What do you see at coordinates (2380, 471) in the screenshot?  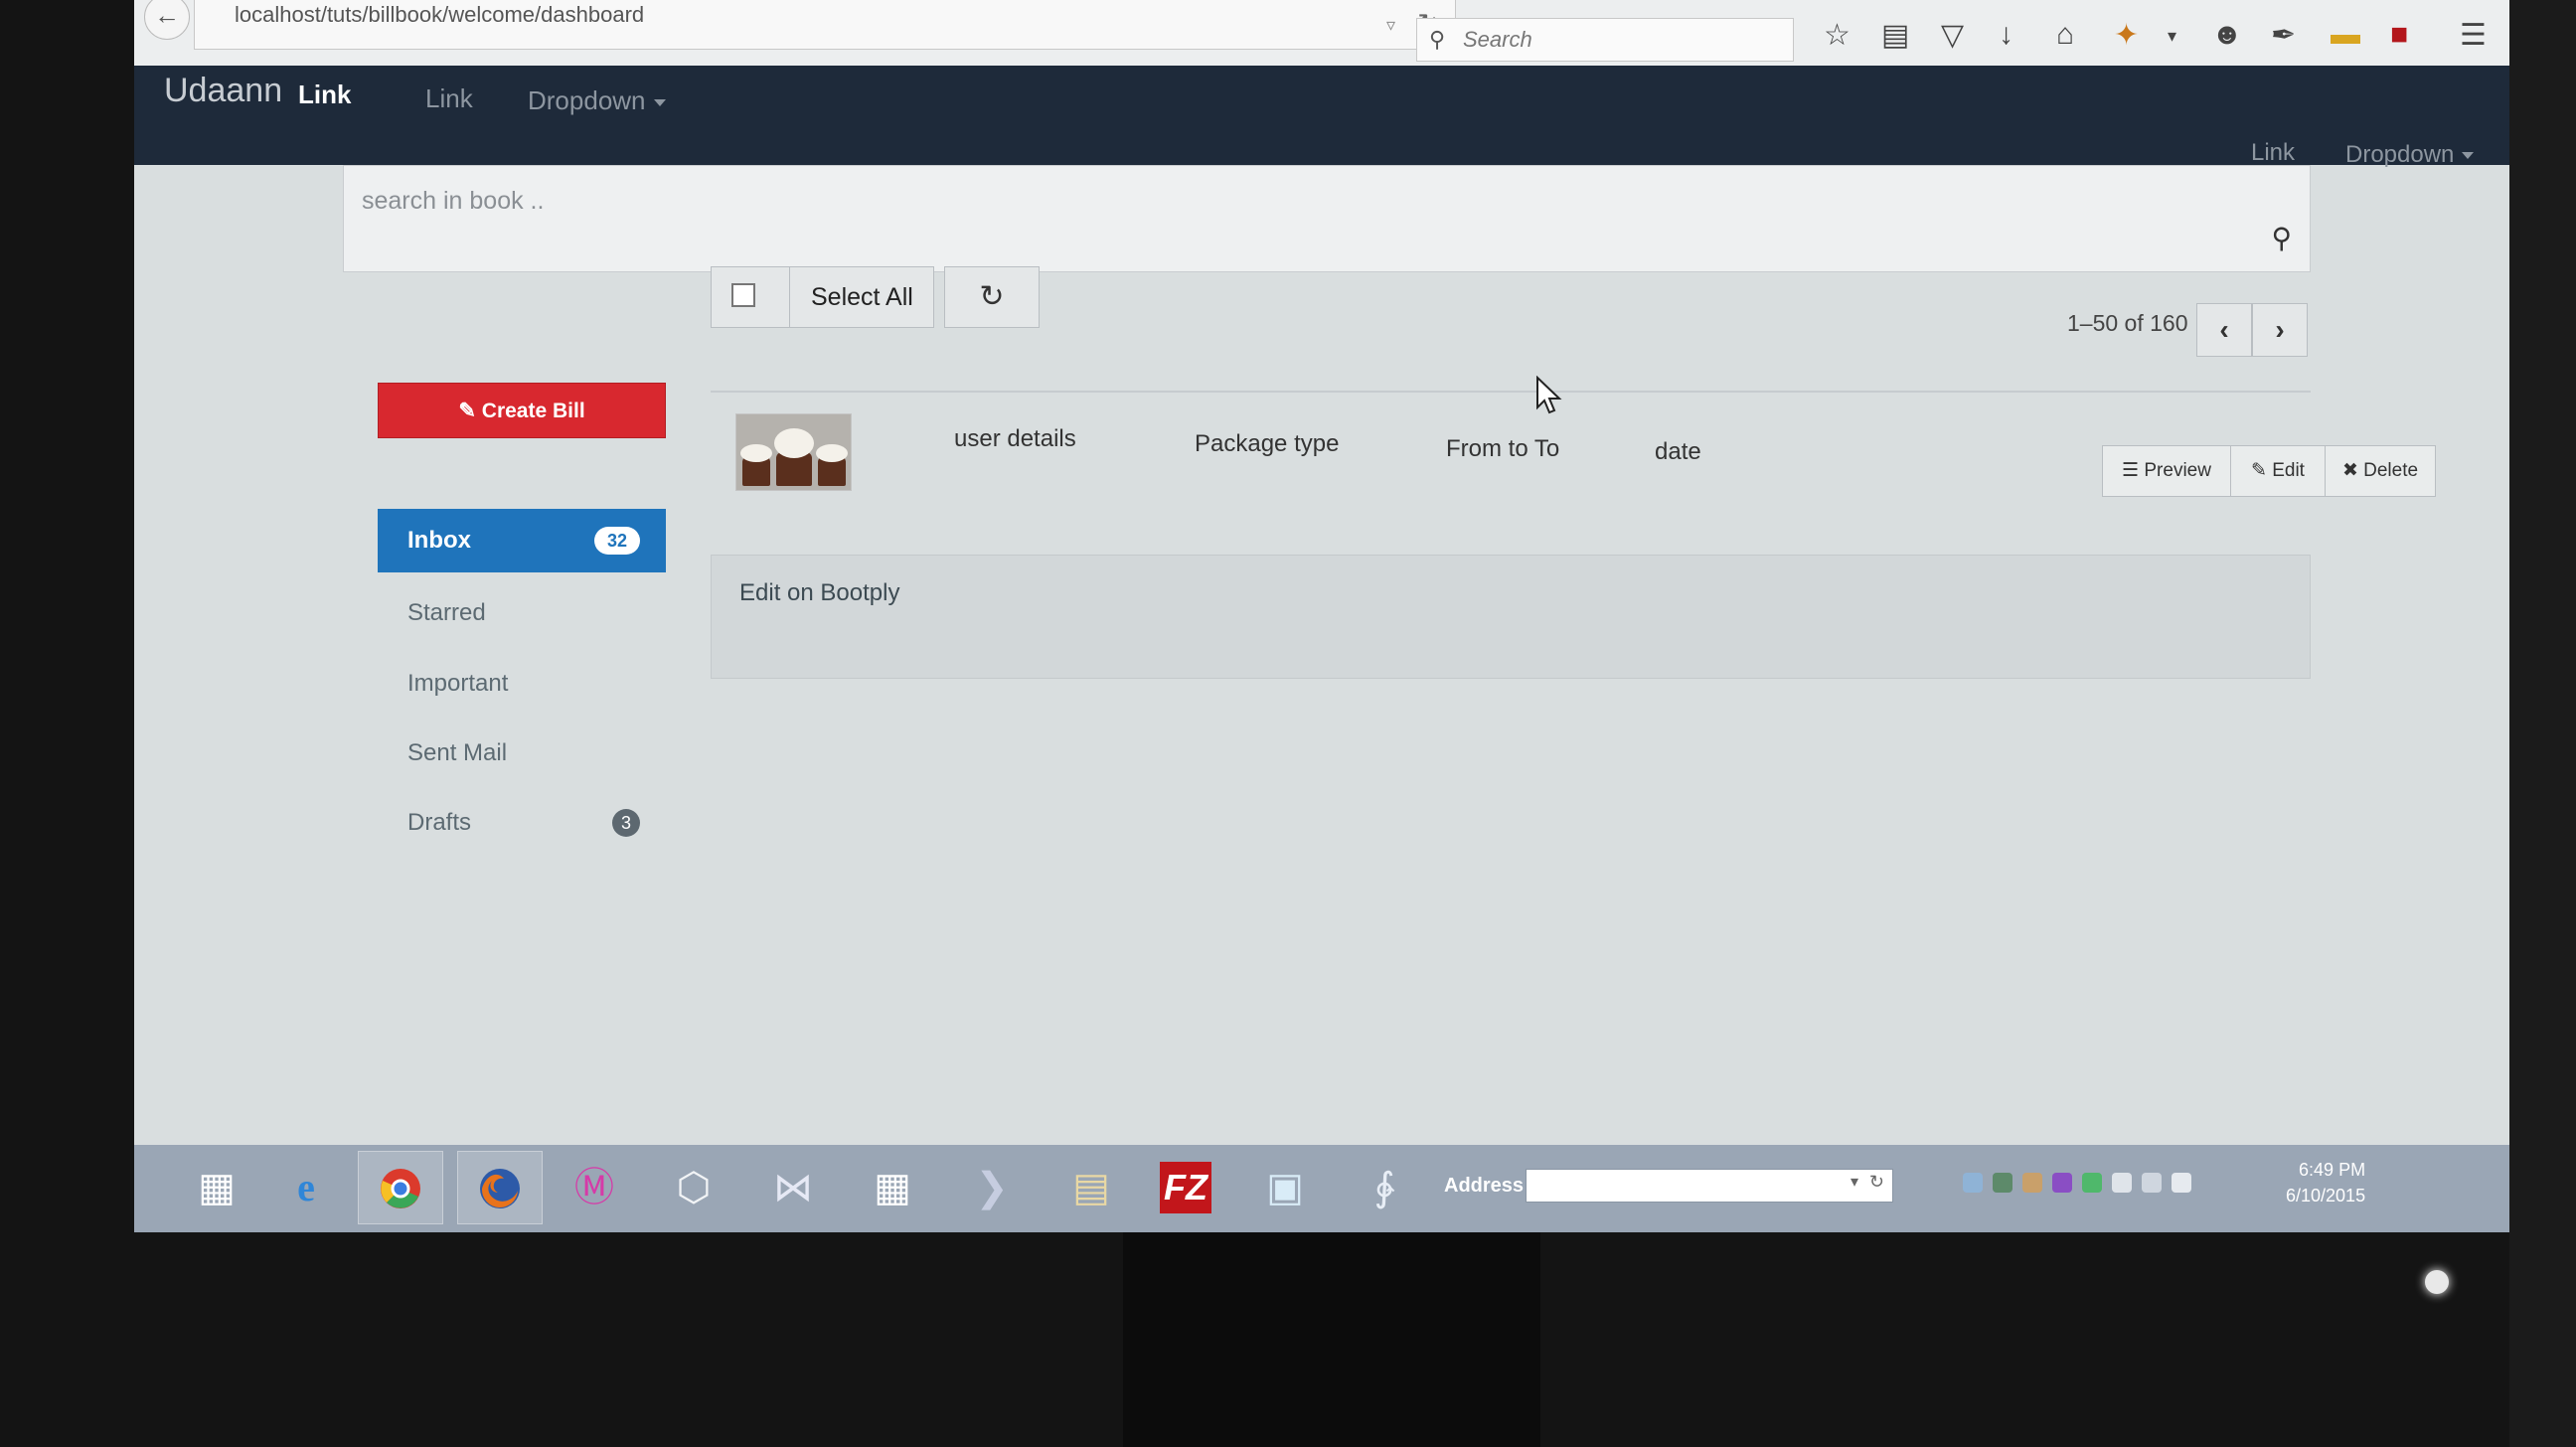 I see `delete-button: ✖ Delete` at bounding box center [2380, 471].